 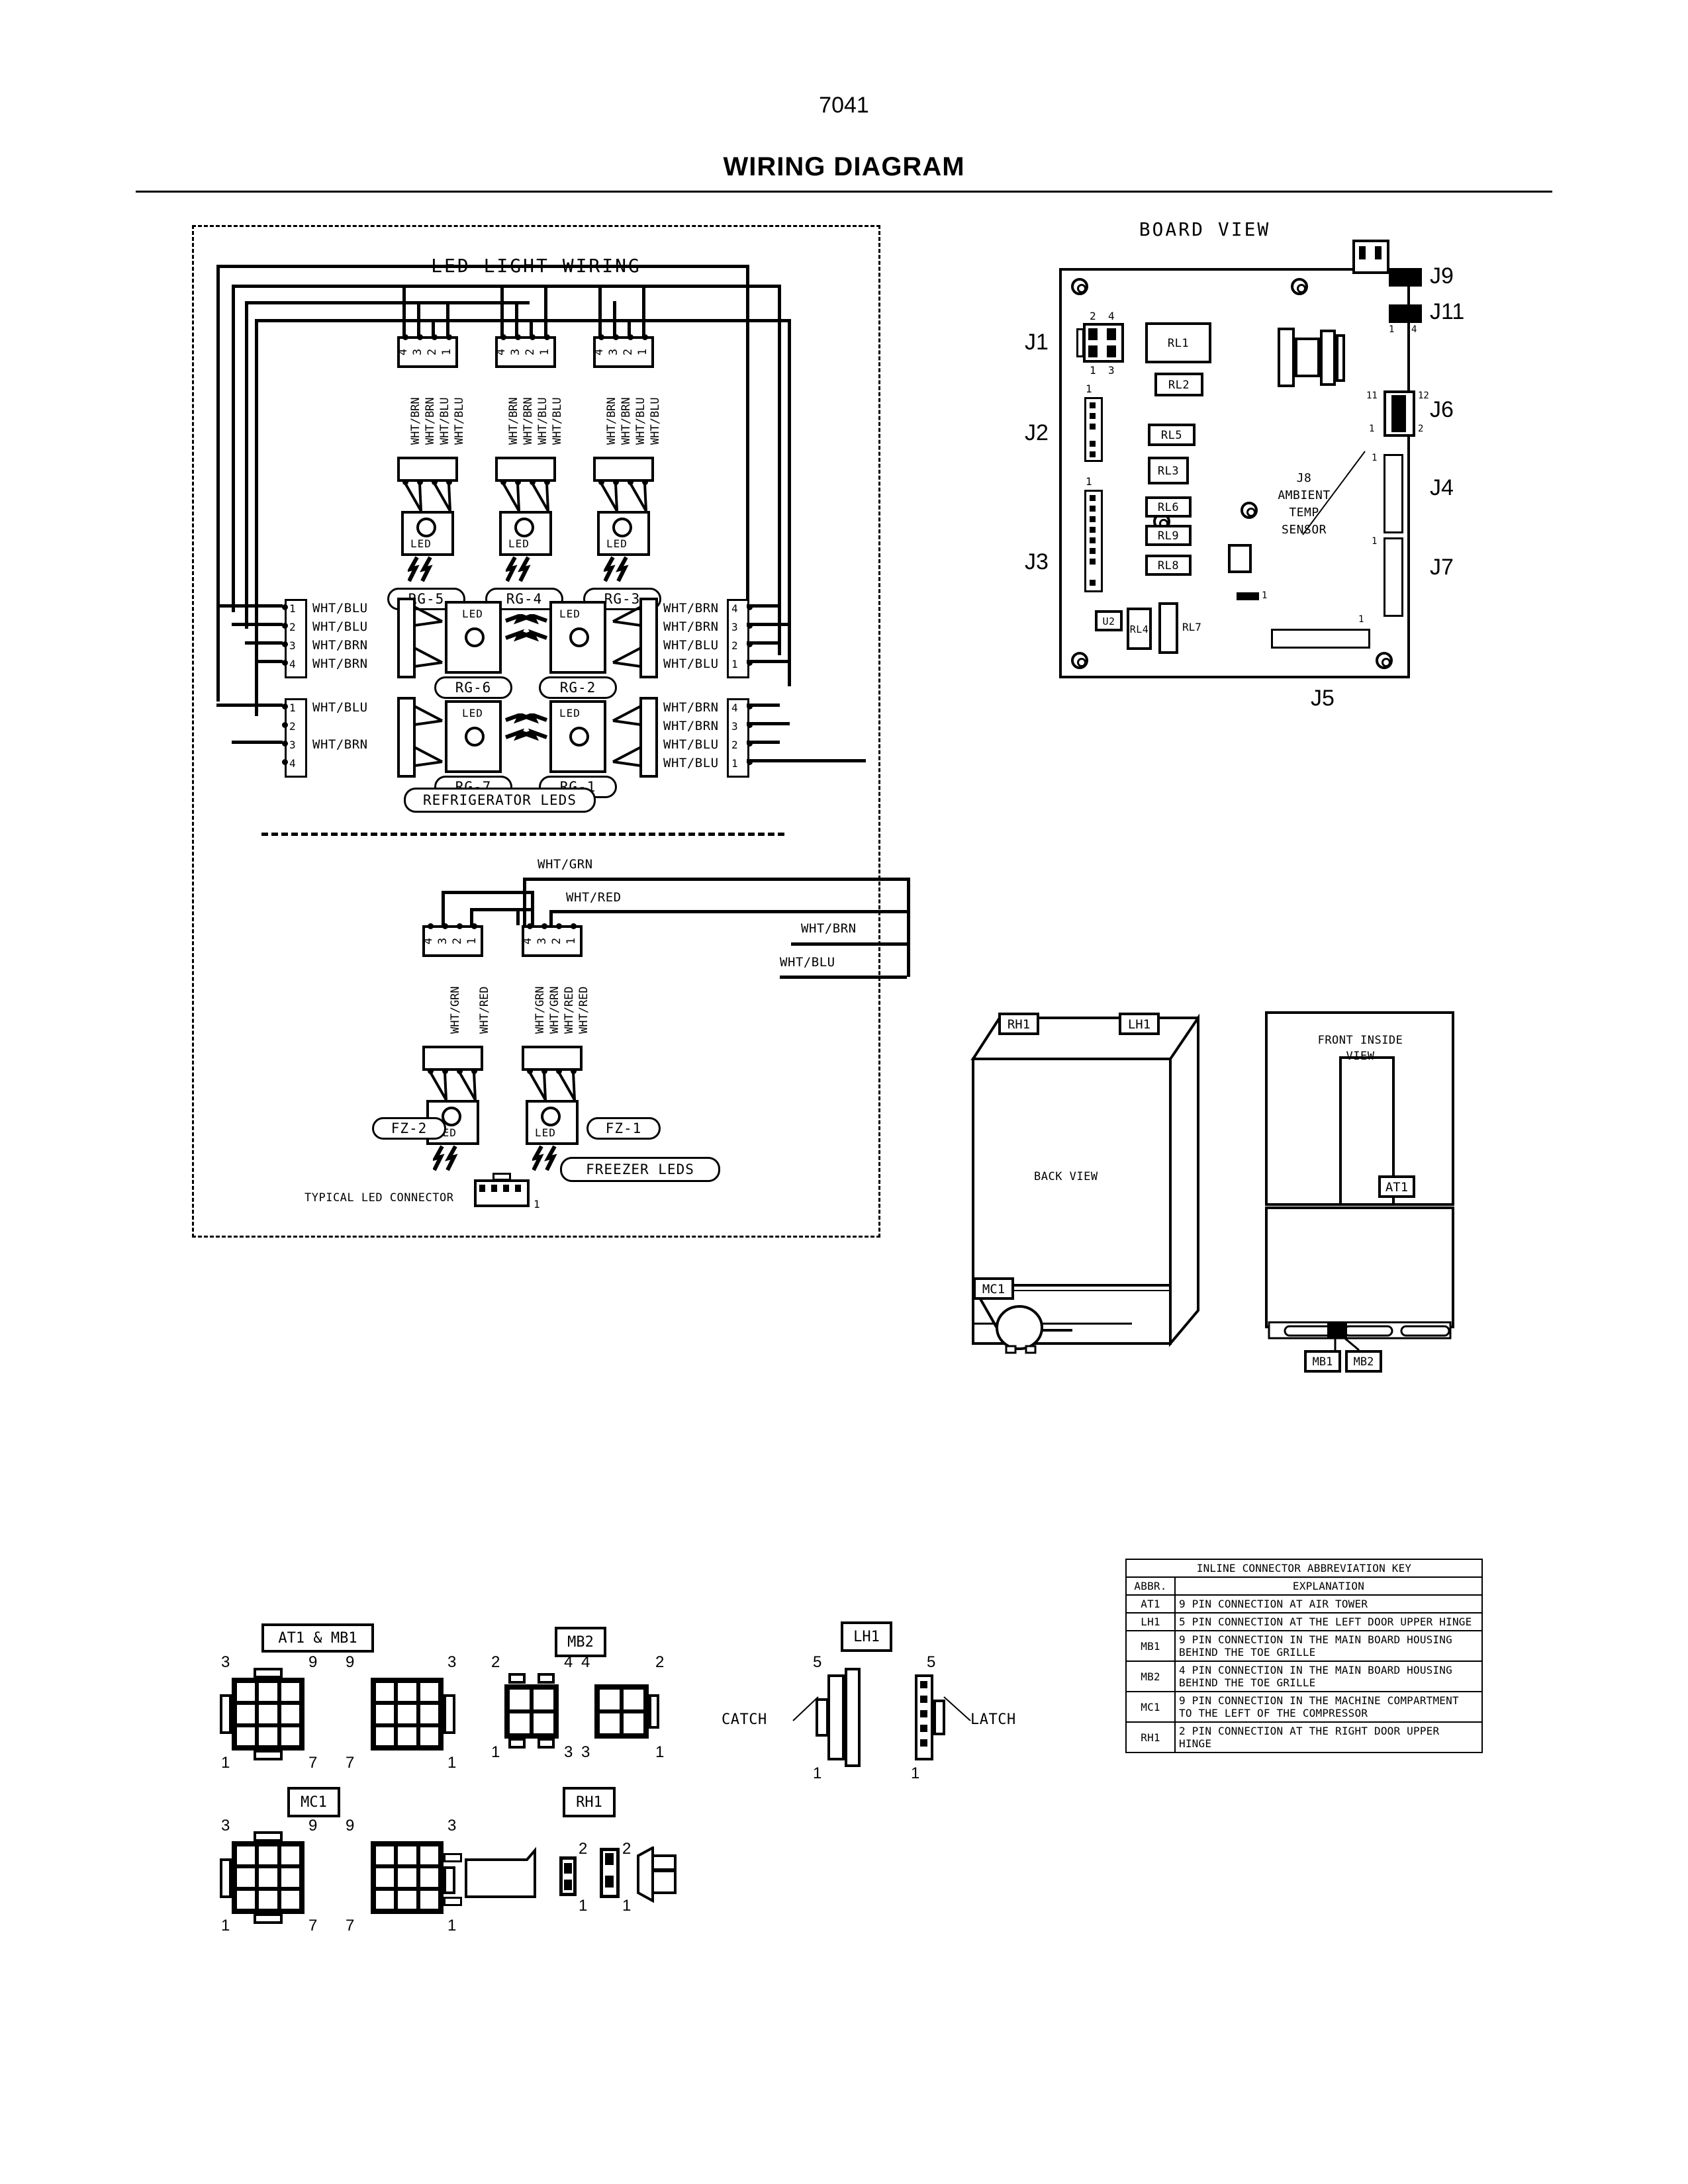 What do you see at coordinates (621, 1712) in the screenshot?
I see `connector-mb2-right` at bounding box center [621, 1712].